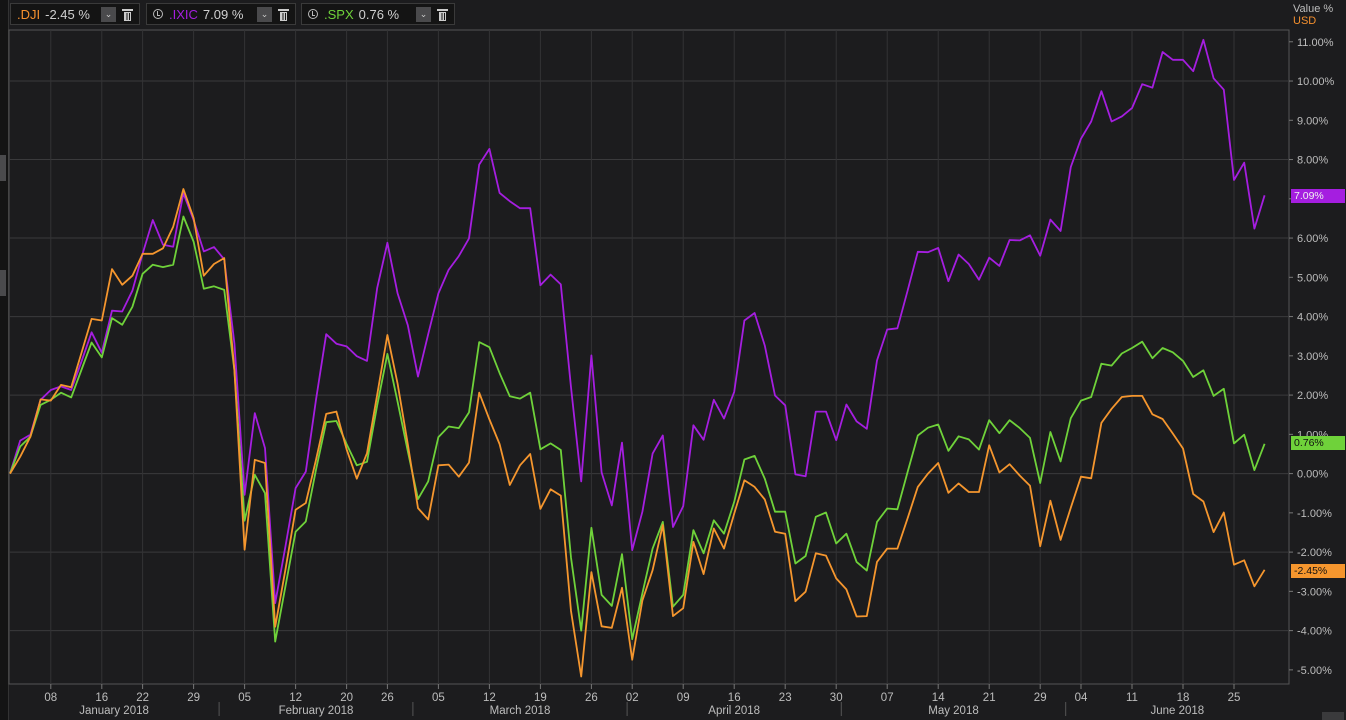 The height and width of the screenshot is (720, 1346). I want to click on axis-currency: USD, so click(1305, 21).